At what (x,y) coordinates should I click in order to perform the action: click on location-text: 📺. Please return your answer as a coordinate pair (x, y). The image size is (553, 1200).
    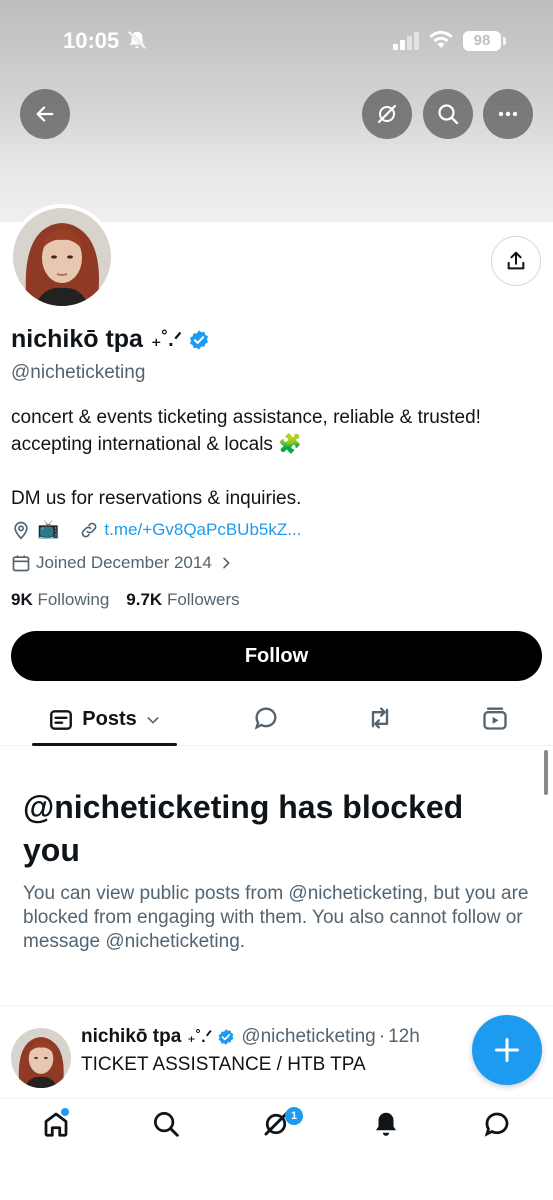
    Looking at the image, I should click on (48, 529).